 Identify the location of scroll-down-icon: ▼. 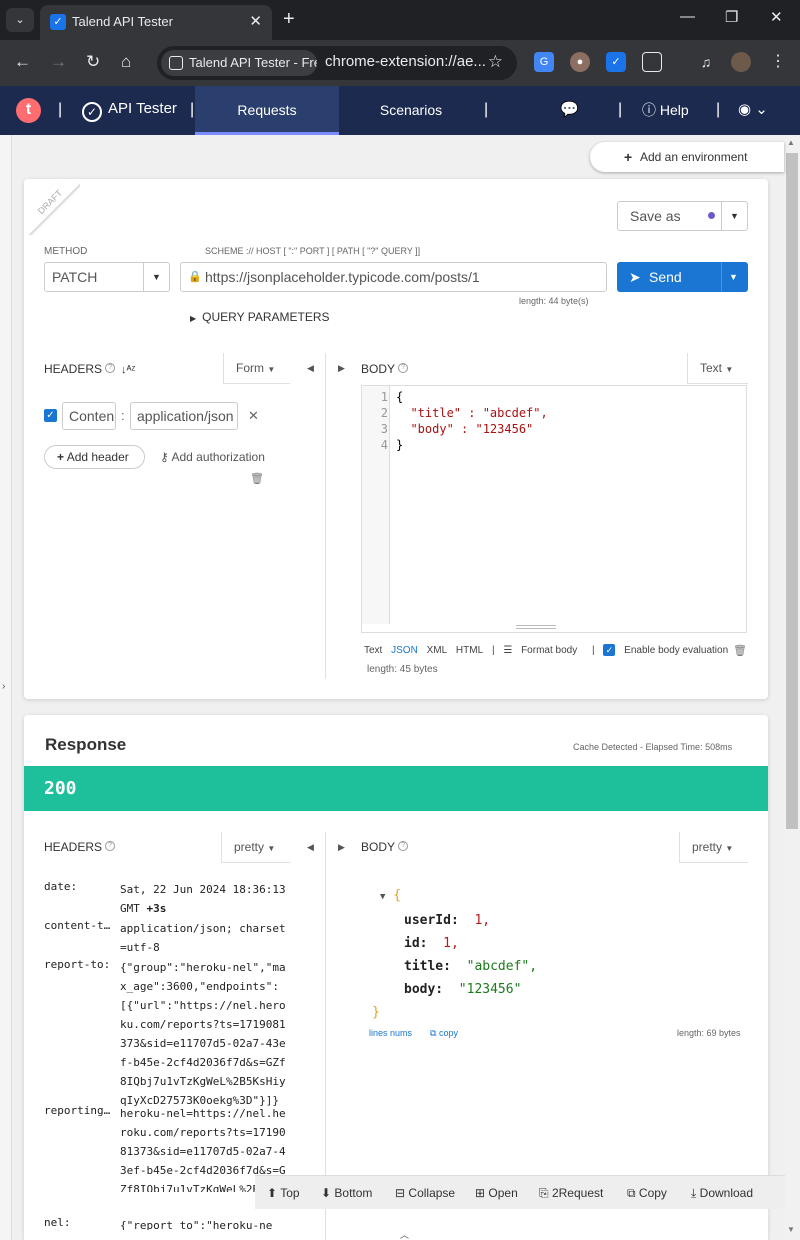
(791, 1229).